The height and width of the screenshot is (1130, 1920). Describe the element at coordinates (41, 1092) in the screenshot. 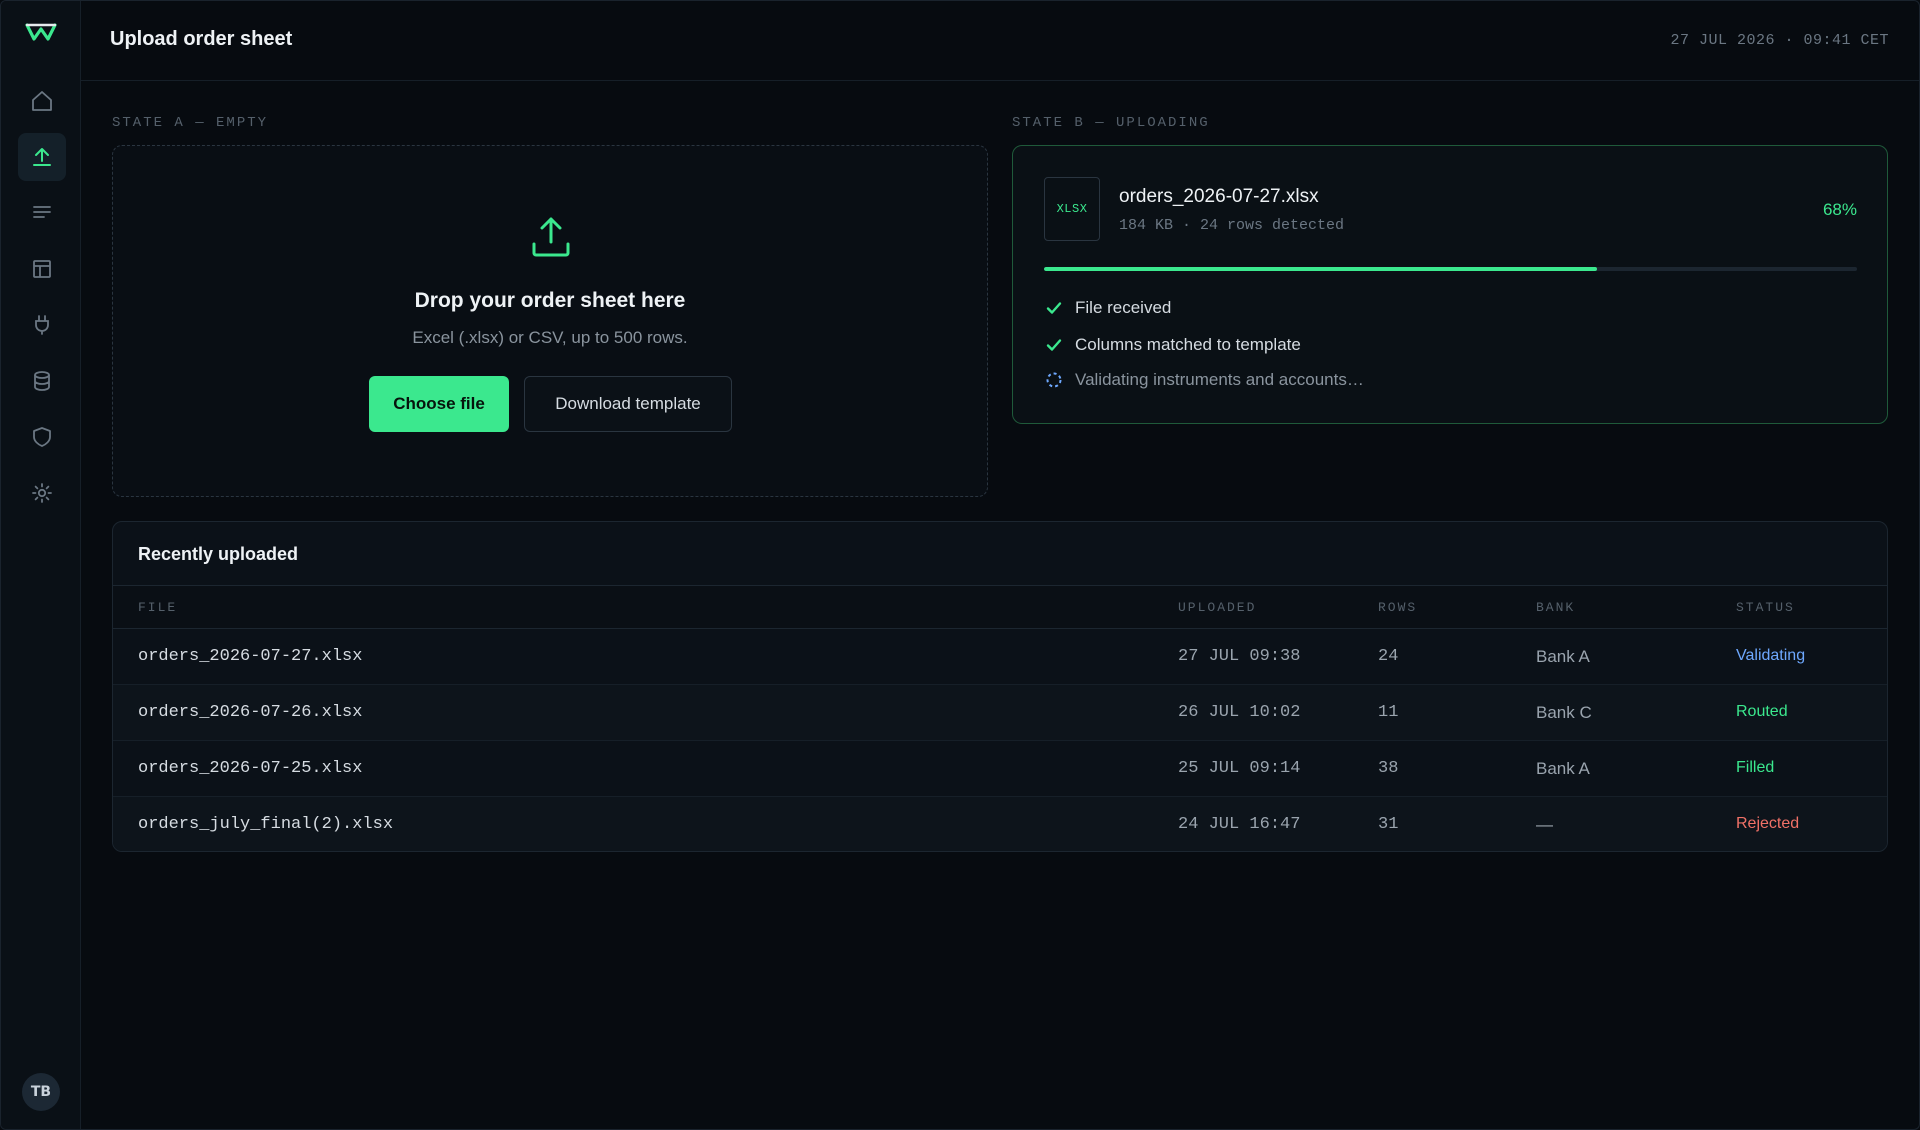

I see `avatar: TB` at that location.